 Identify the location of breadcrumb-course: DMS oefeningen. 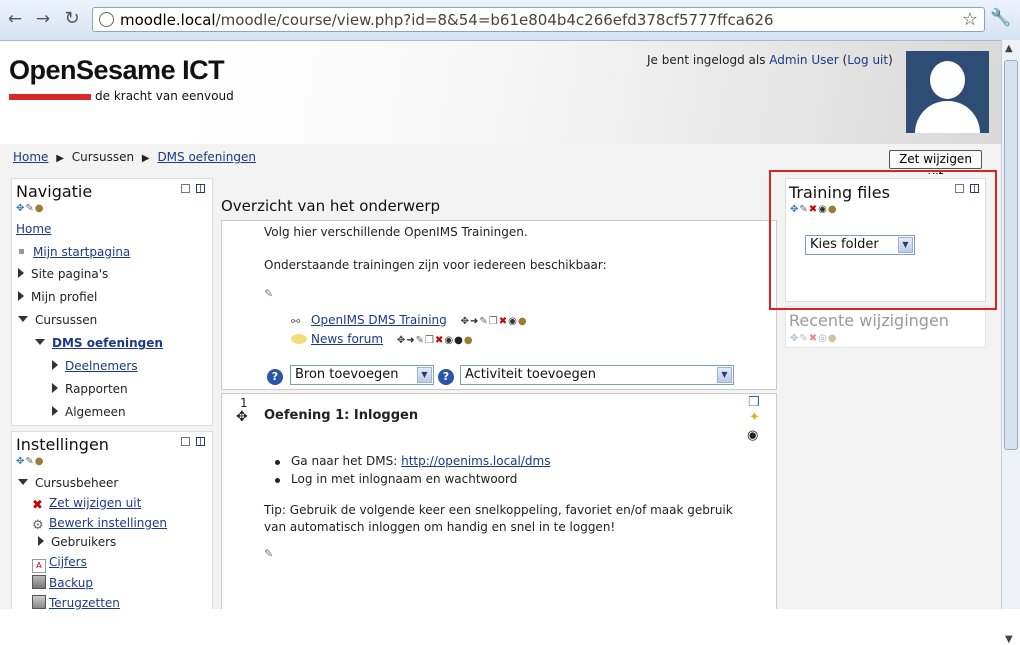
(206, 157).